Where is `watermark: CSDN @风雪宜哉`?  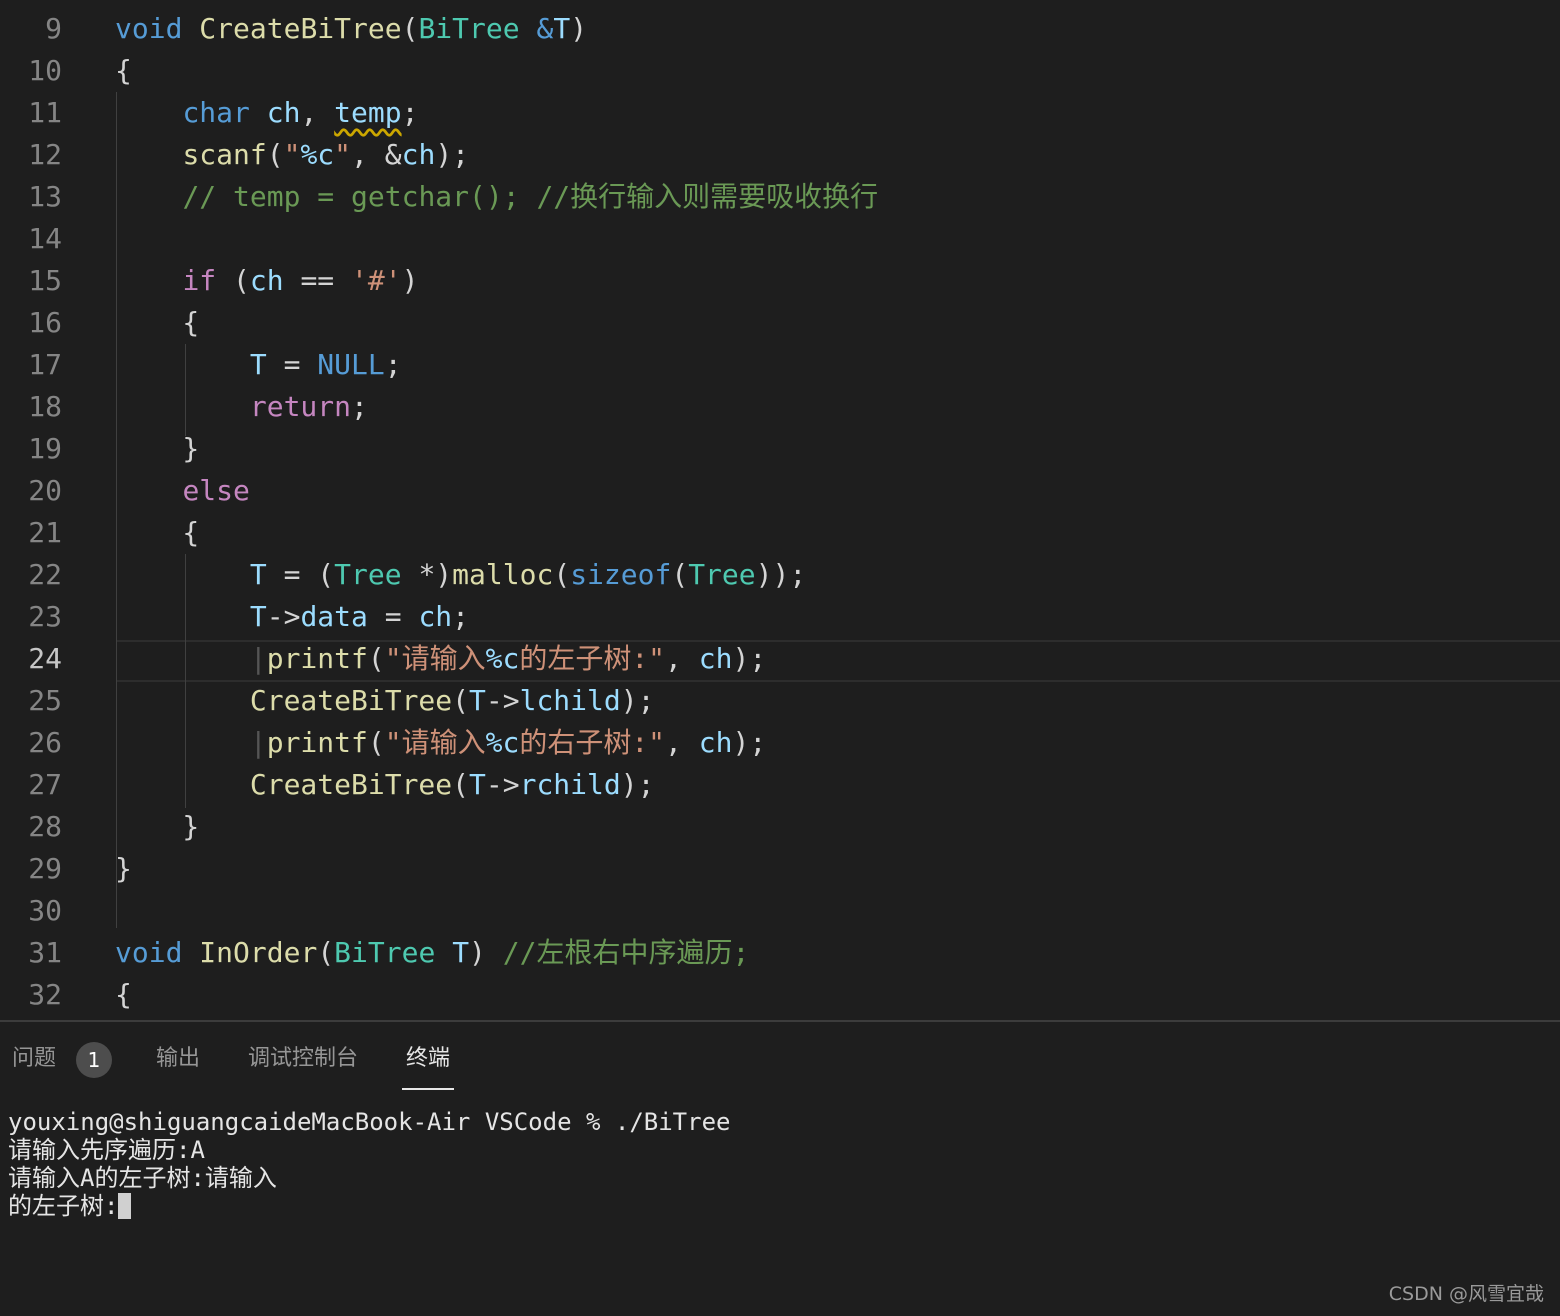 watermark: CSDN @风雪宜哉 is located at coordinates (1466, 1294).